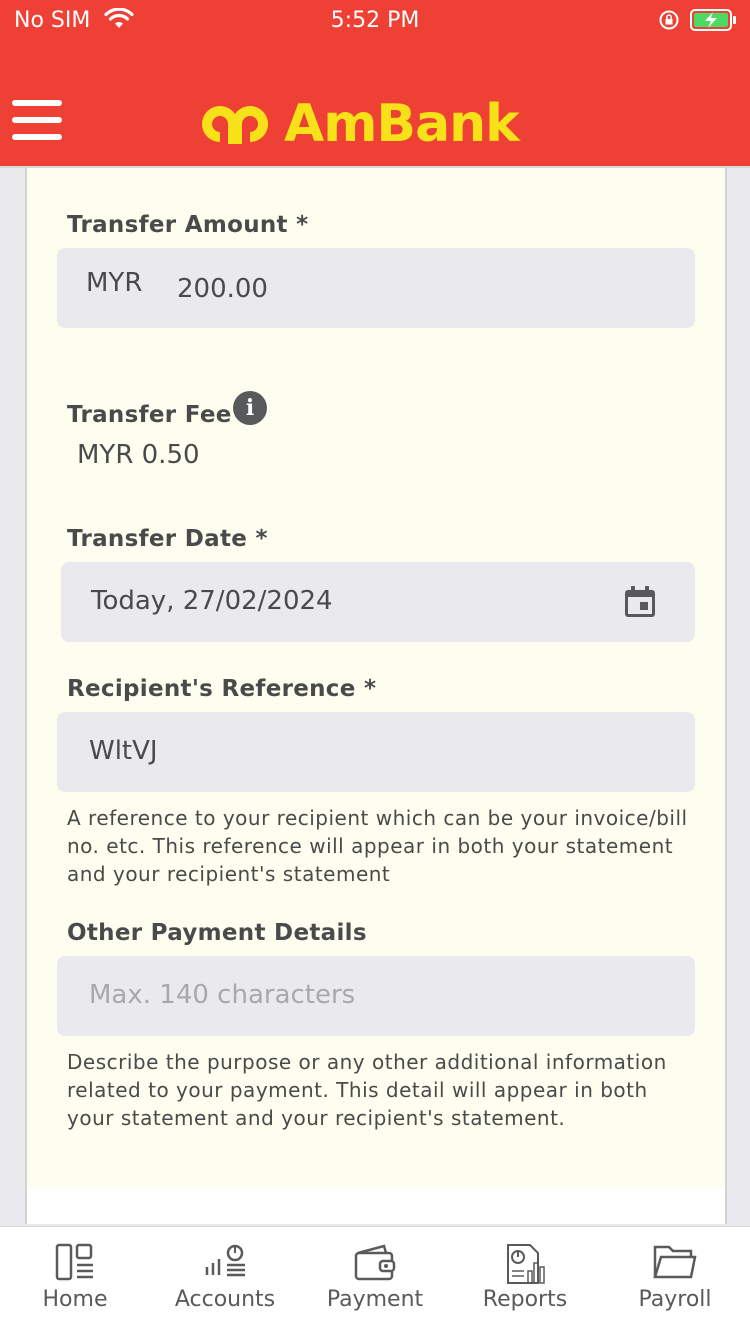  I want to click on transfer-date-field: Today, 27/02/2024, so click(378, 602).